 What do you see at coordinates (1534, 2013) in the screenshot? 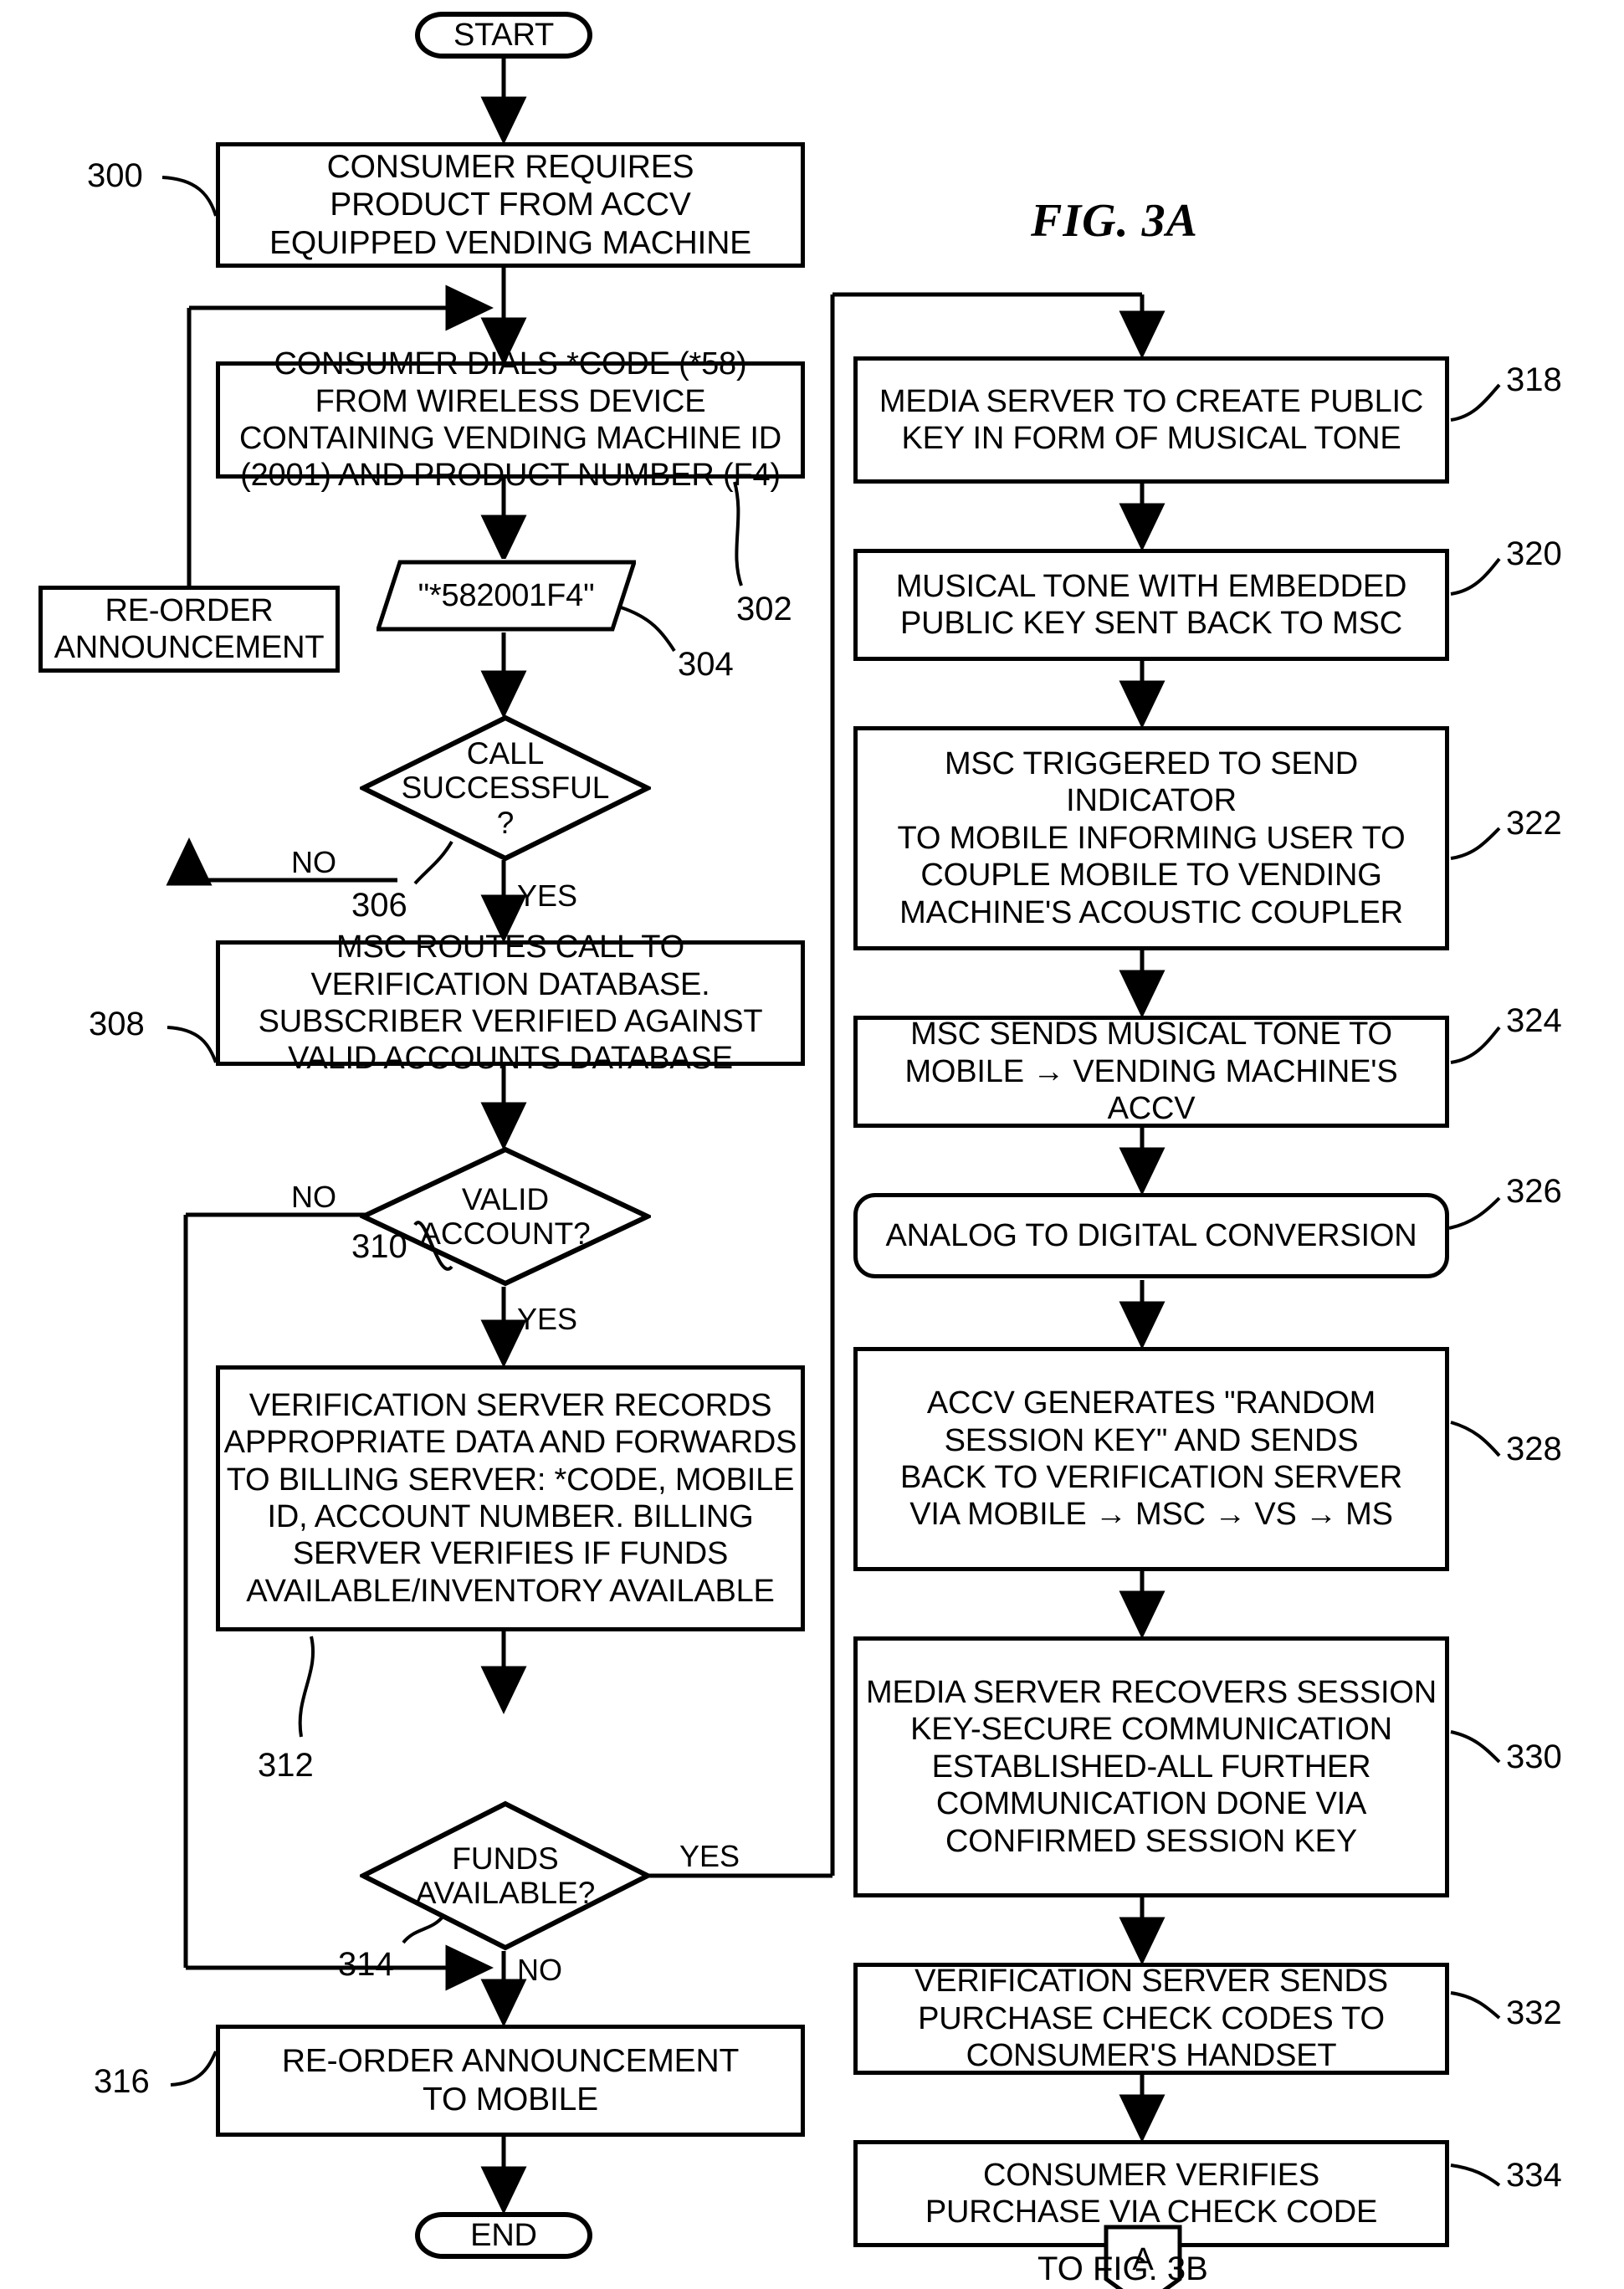
I see `ref-332: 332` at bounding box center [1534, 2013].